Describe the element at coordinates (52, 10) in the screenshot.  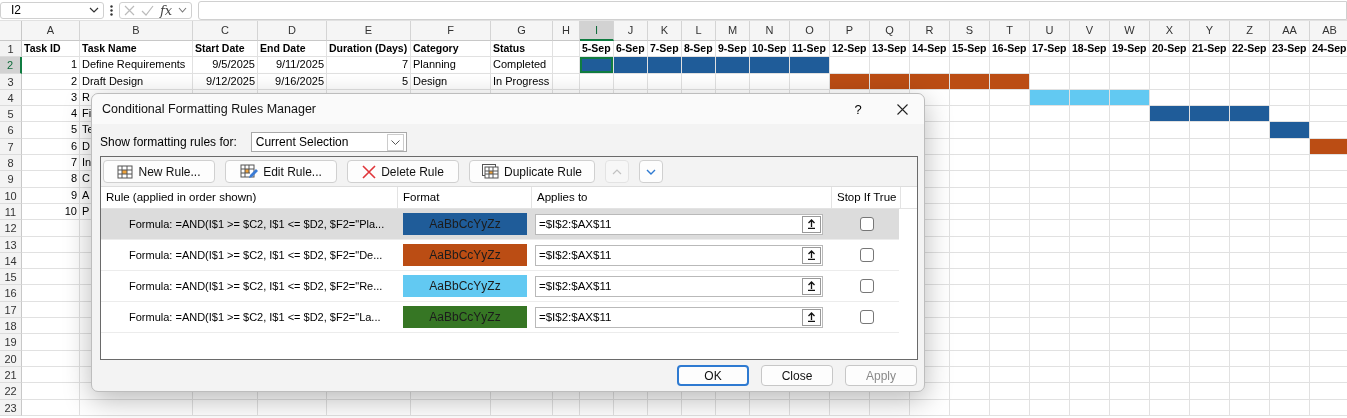
I see `name-box: I2` at that location.